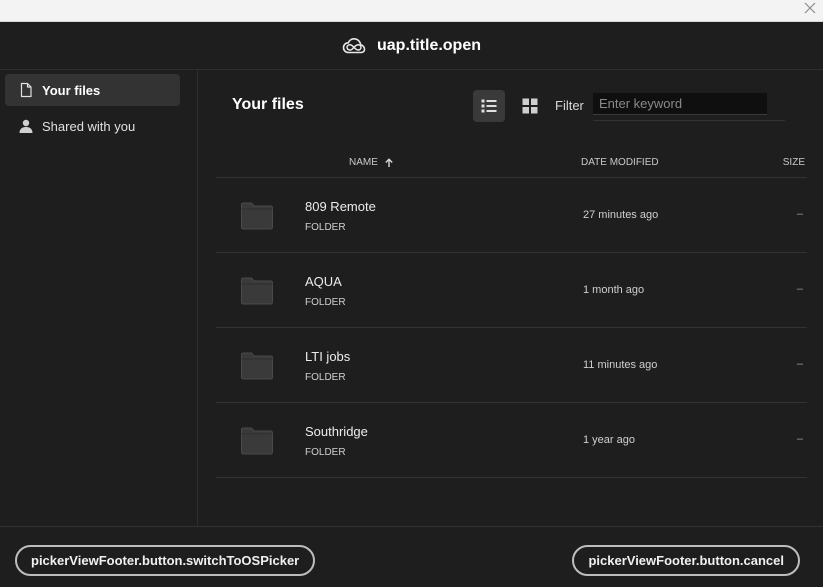  What do you see at coordinates (411, 11) in the screenshot?
I see `window-chrome-bar` at bounding box center [411, 11].